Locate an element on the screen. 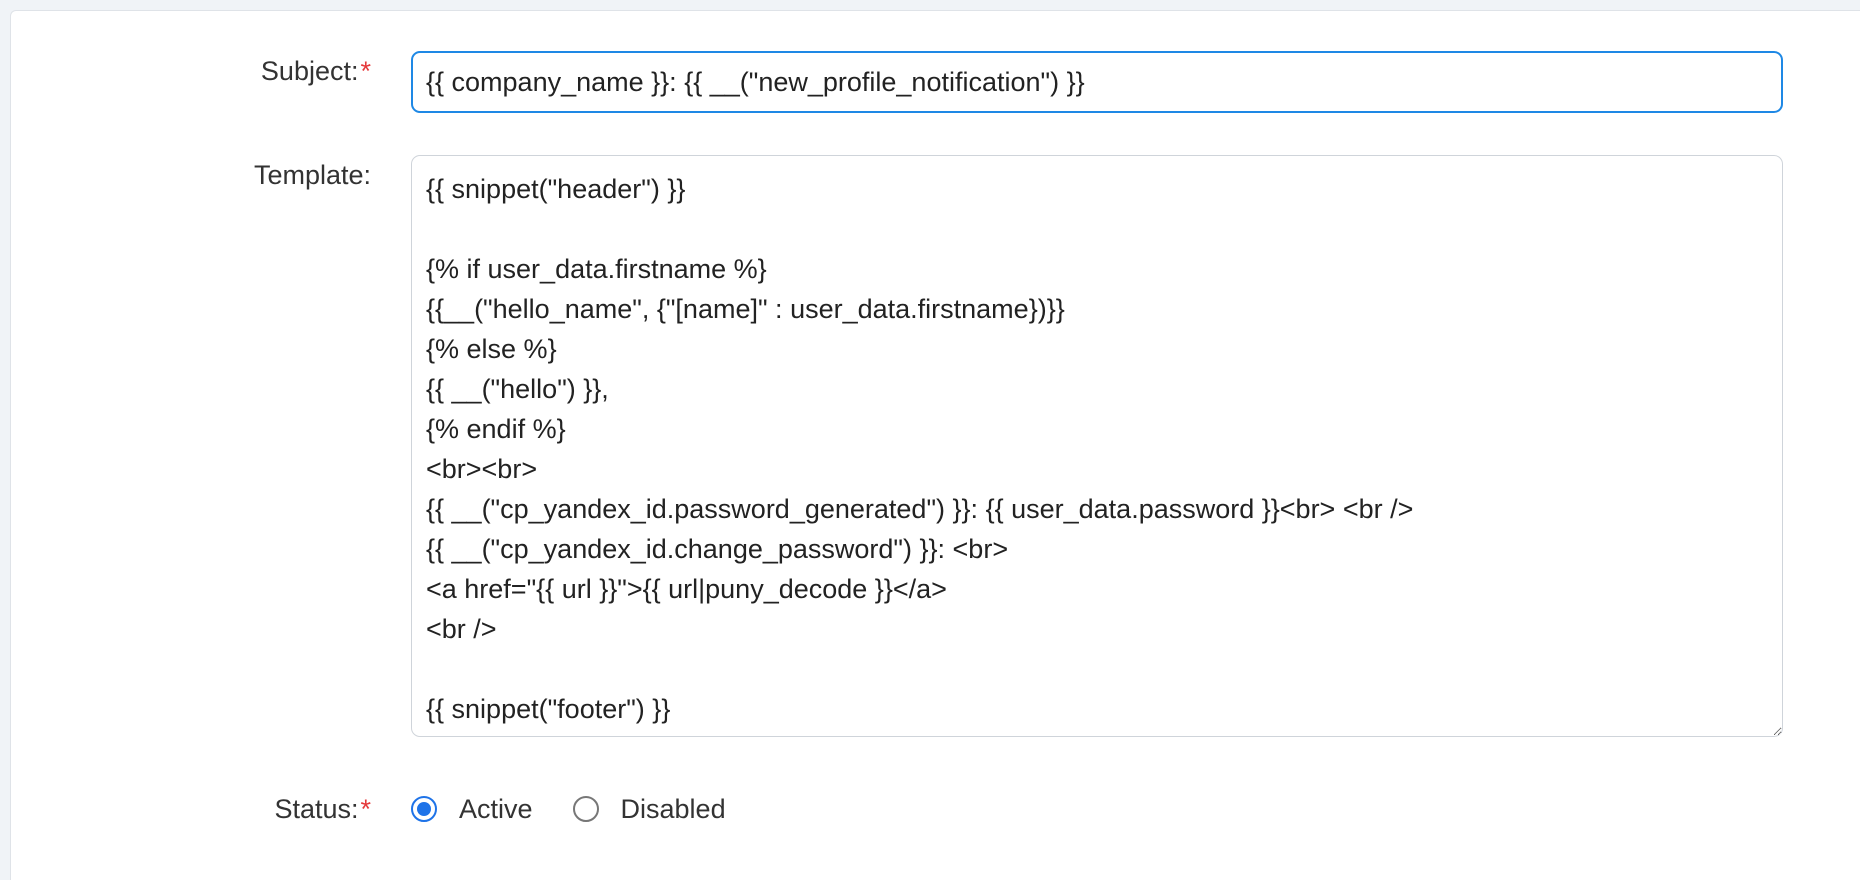 The height and width of the screenshot is (880, 1860). status-radio-group: Active Disabled is located at coordinates (588, 809).